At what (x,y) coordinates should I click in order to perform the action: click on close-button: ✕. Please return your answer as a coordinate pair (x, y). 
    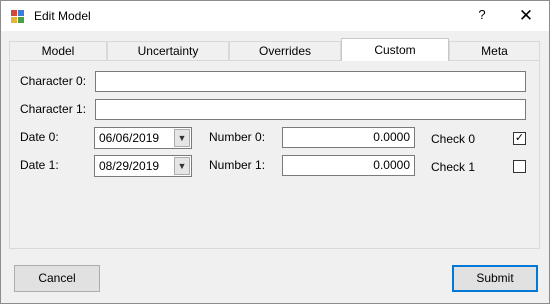
    Looking at the image, I should click on (526, 16).